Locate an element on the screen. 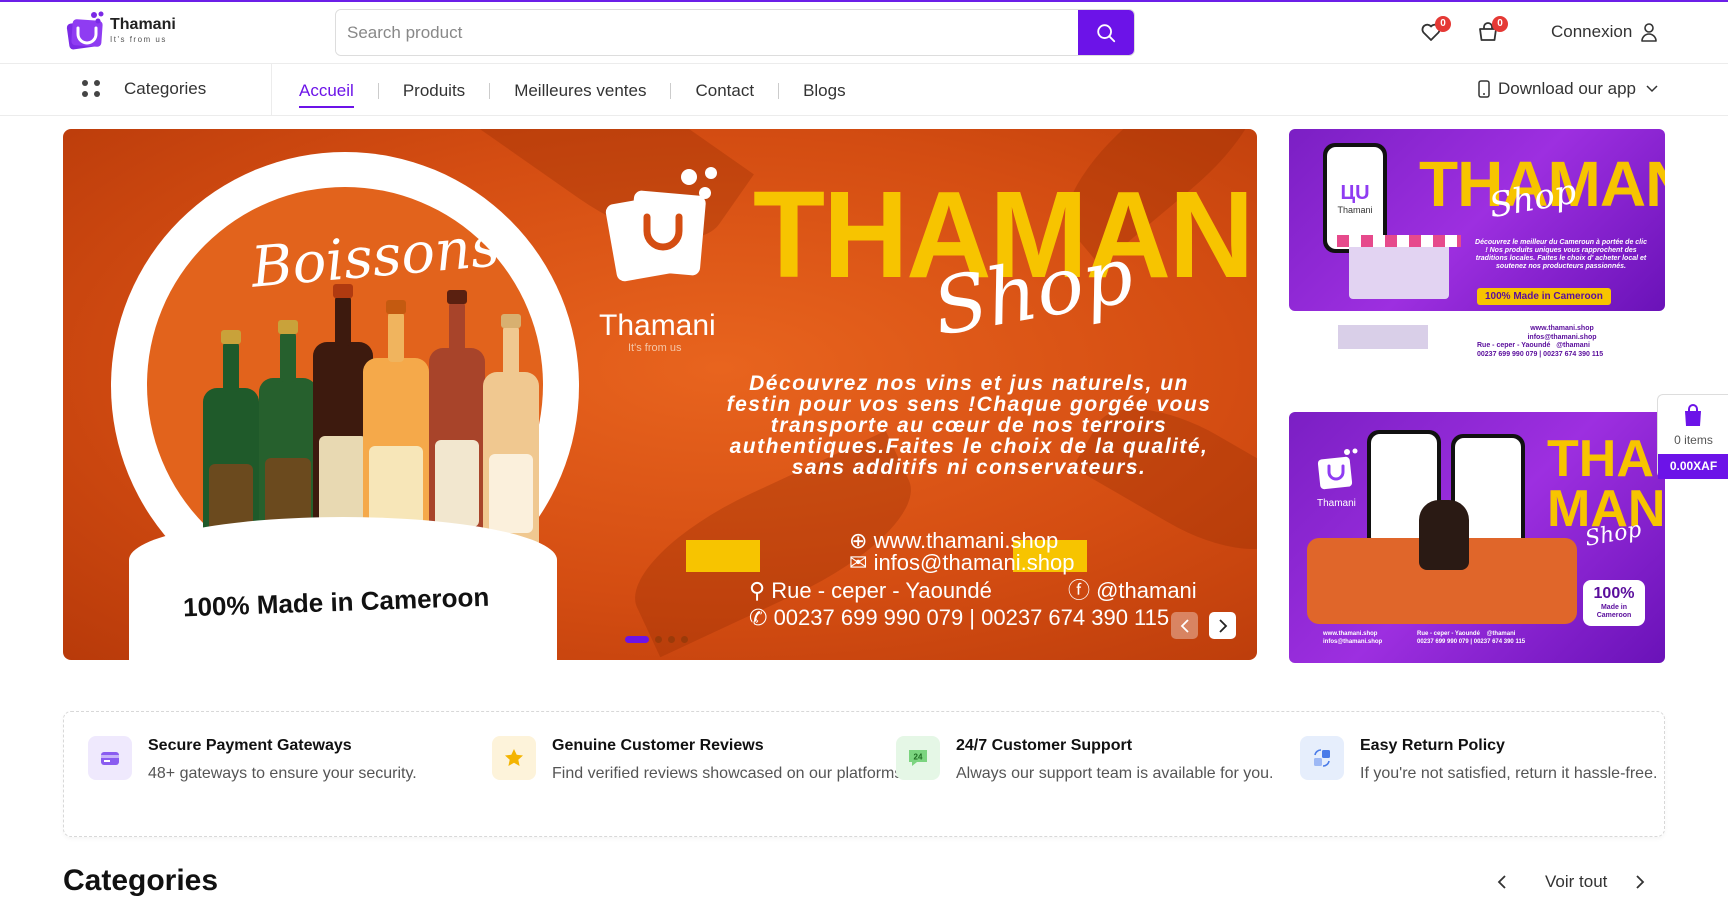 Image resolution: width=1728 pixels, height=898 pixels. brand-tagline: It's from us is located at coordinates (138, 39).